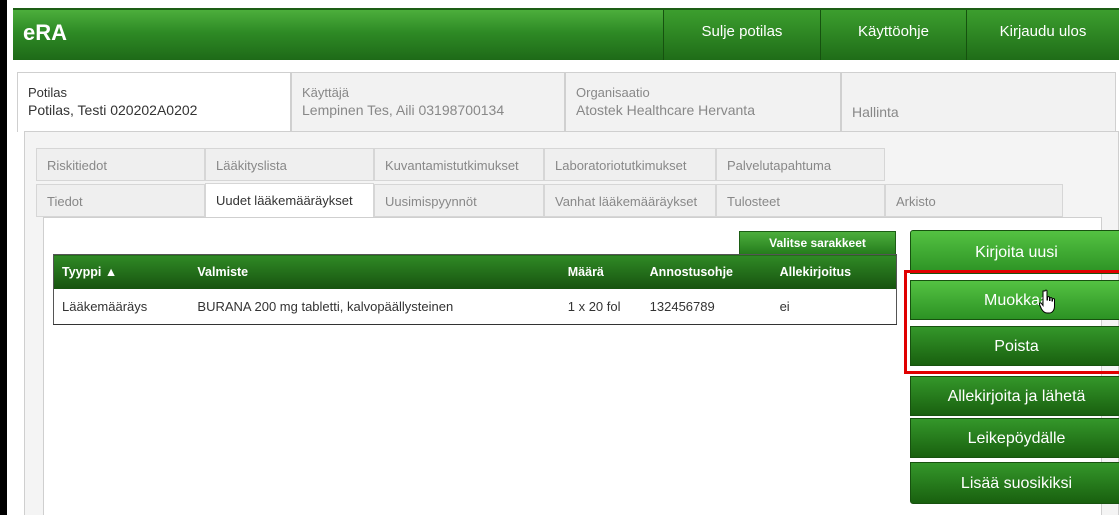 The width and height of the screenshot is (1119, 515). I want to click on cell-type: Lääkemääräys, so click(121, 306).